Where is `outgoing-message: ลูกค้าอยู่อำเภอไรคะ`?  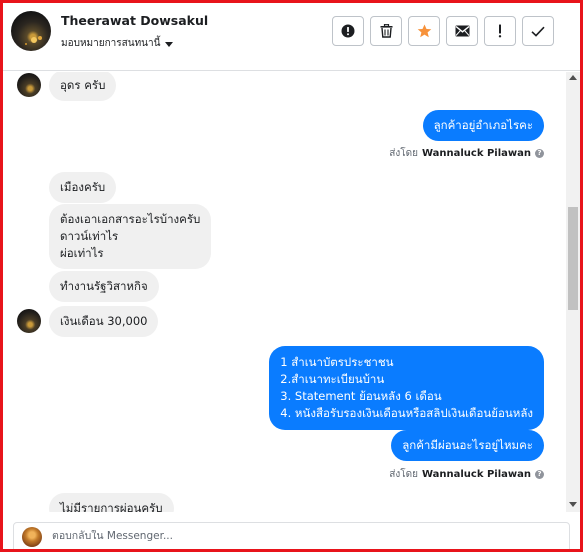 outgoing-message: ลูกค้าอยู่อำเภอไรคะ is located at coordinates (483, 125).